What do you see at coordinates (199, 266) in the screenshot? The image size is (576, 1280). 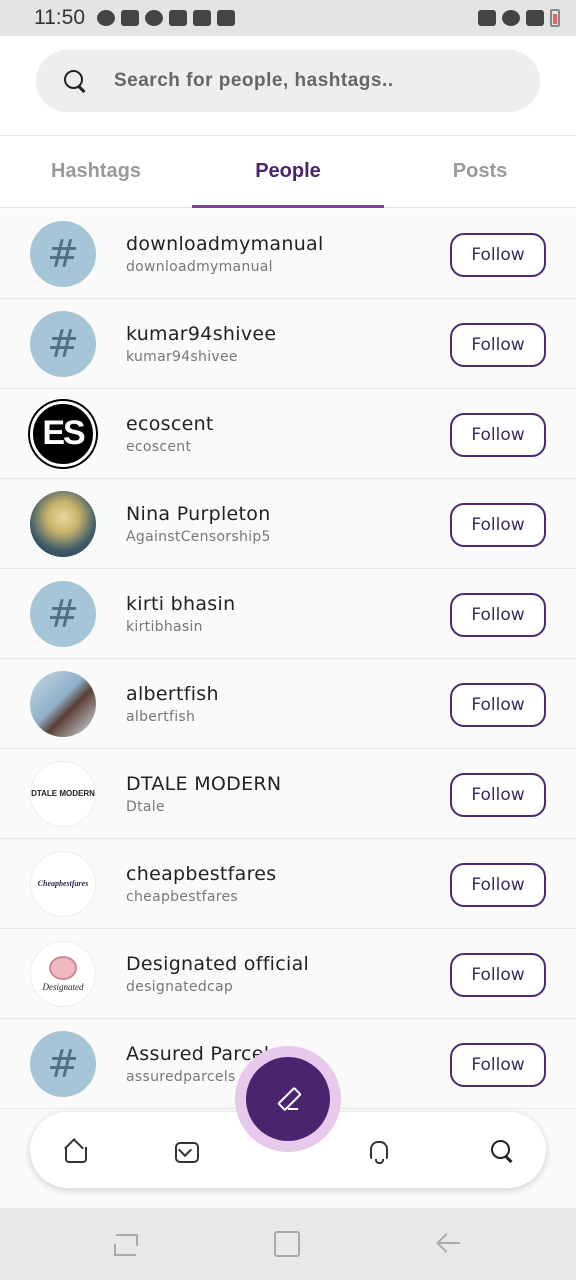 I see `user-handle: downloadmymanual` at bounding box center [199, 266].